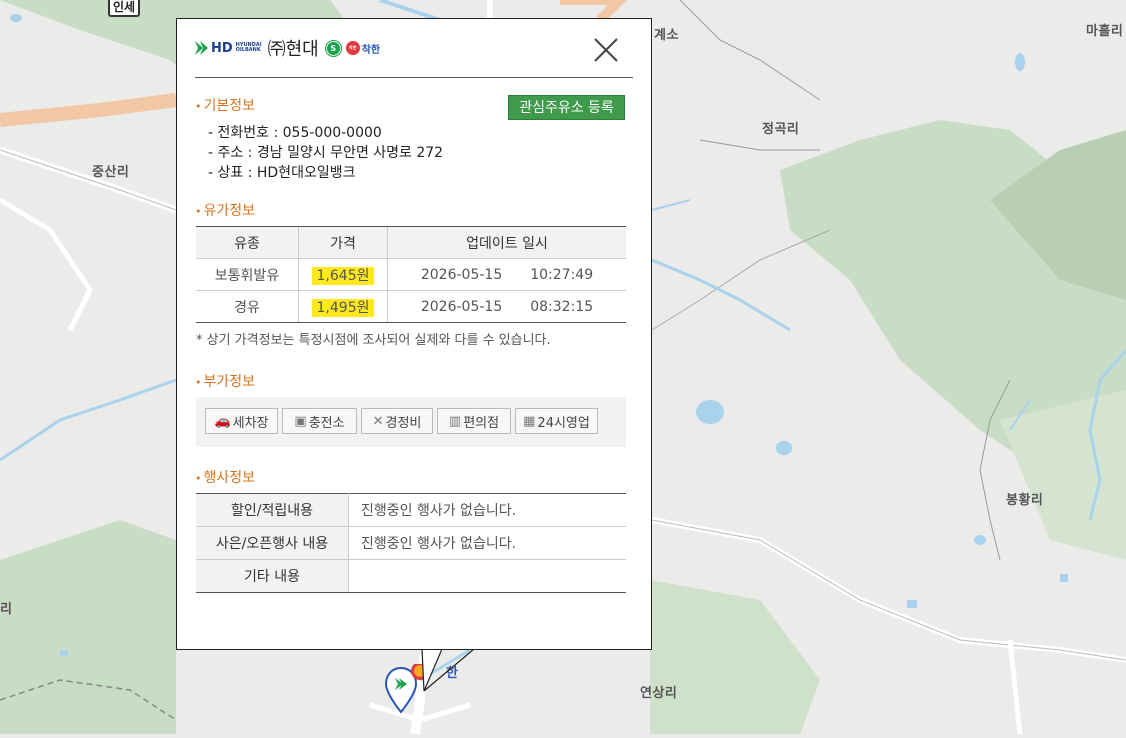 This screenshot has width=1126, height=738. What do you see at coordinates (293, 49) in the screenshot?
I see `station-name: ㈜현대` at bounding box center [293, 49].